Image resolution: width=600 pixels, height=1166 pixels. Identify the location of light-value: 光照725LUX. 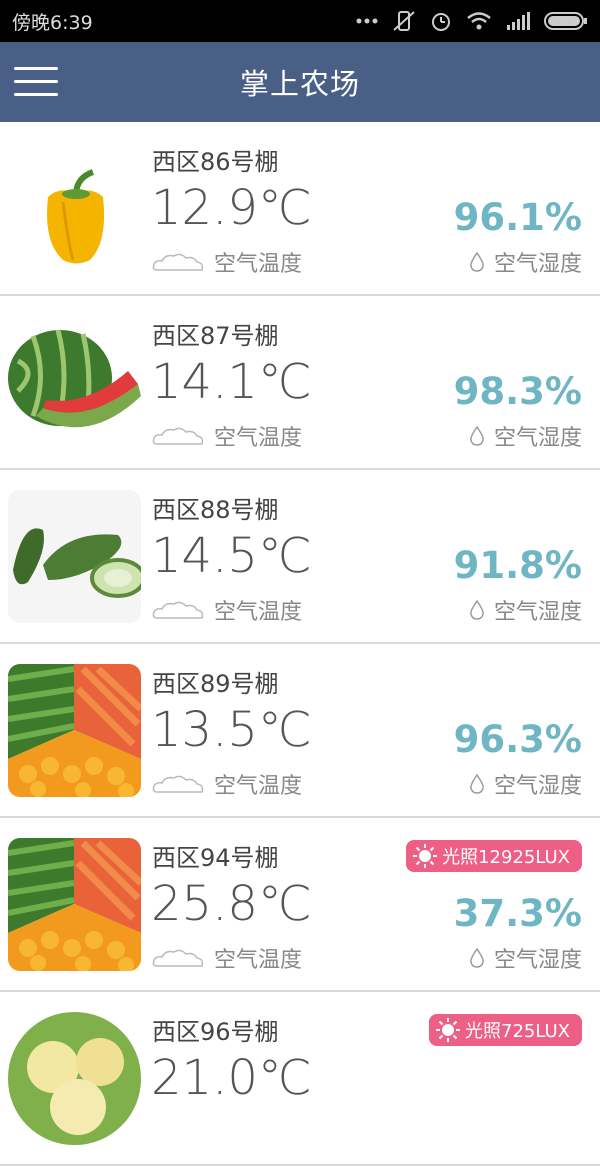
(517, 1031).